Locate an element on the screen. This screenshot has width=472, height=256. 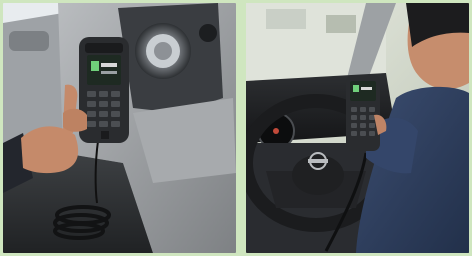
hand is located at coordinates (50, 150).